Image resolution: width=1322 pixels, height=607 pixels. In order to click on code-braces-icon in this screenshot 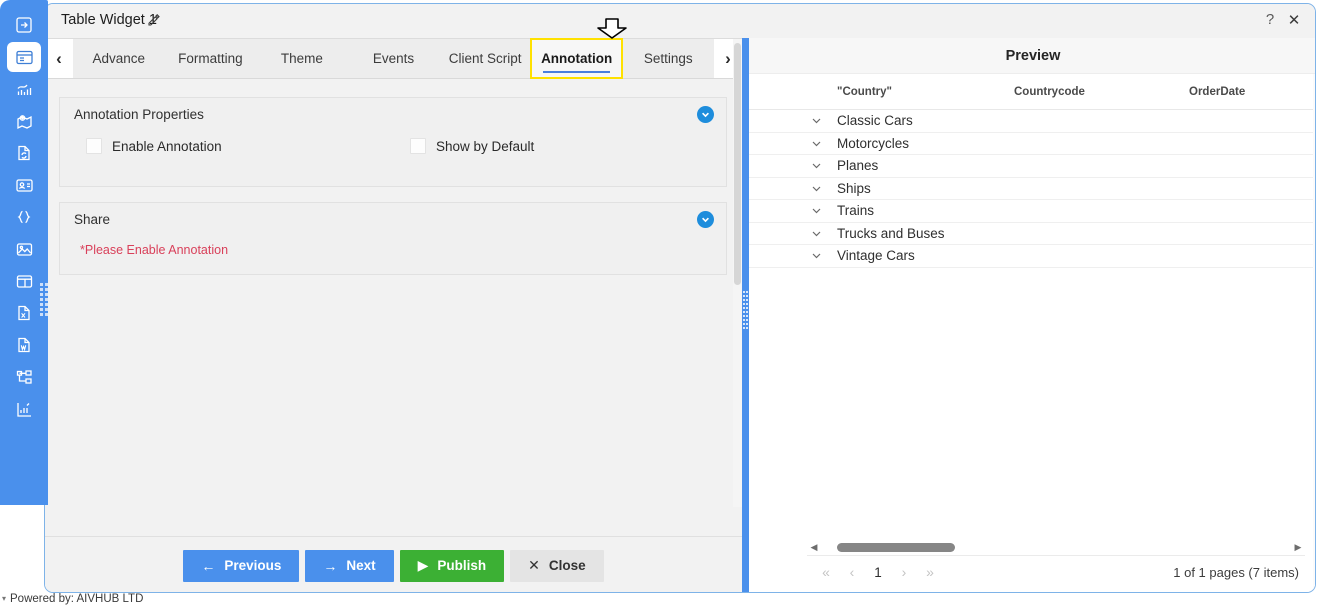, I will do `click(24, 217)`.